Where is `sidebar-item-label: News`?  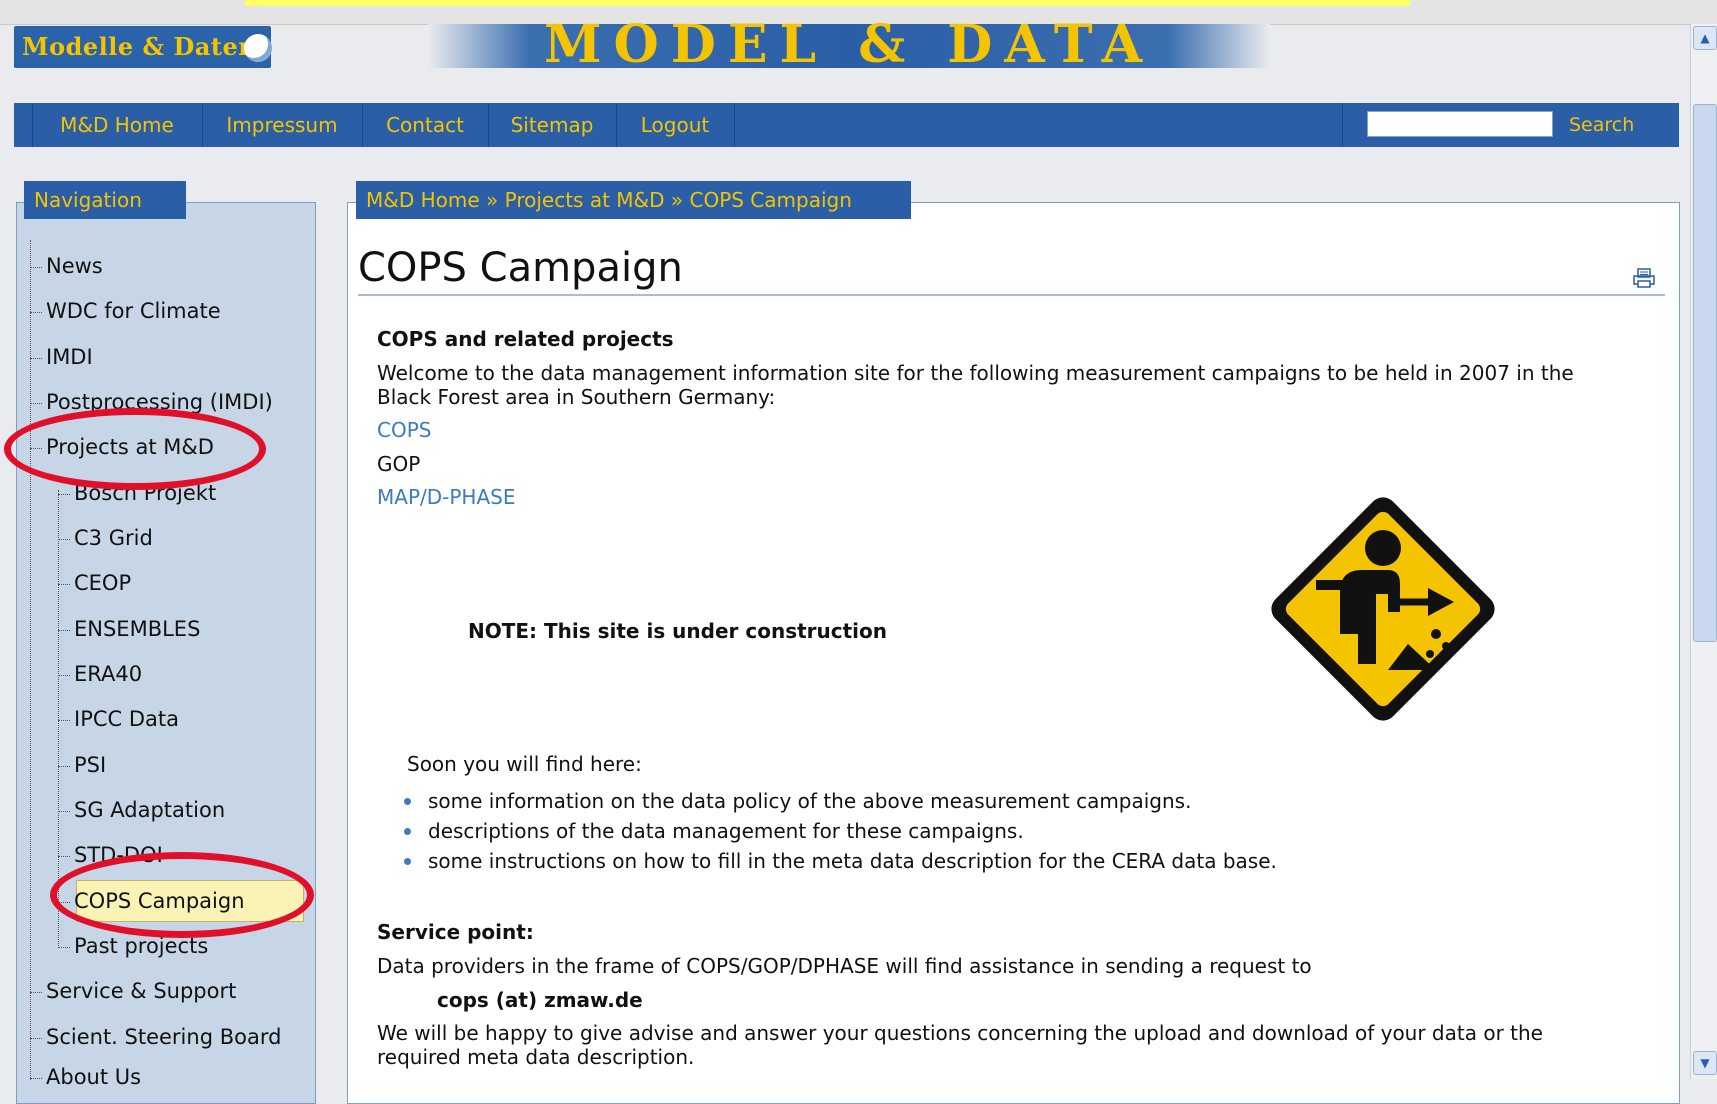 sidebar-item-label: News is located at coordinates (74, 266).